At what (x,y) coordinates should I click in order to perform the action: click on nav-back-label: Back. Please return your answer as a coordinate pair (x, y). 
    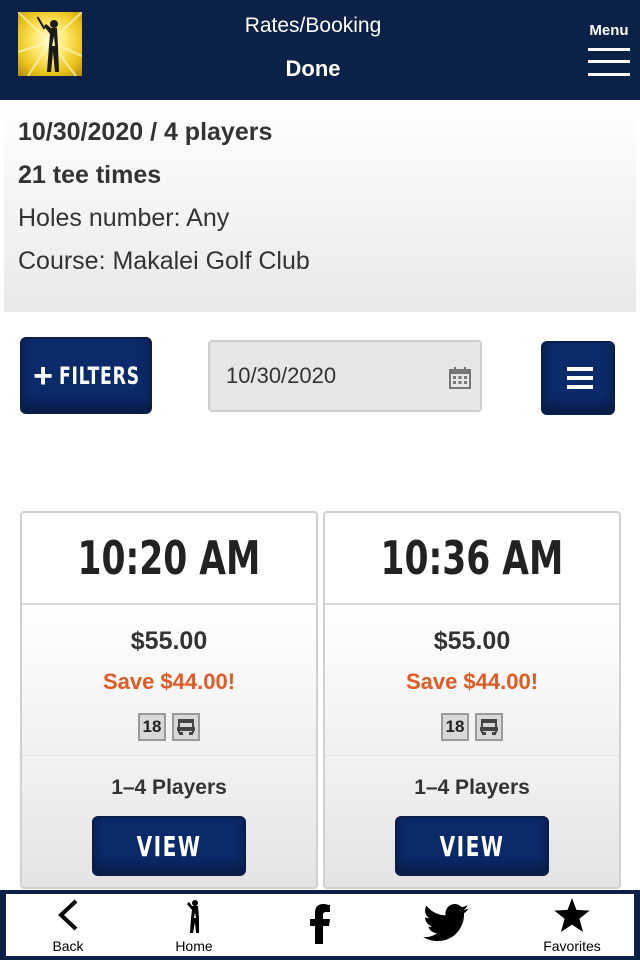
    Looking at the image, I should click on (68, 946).